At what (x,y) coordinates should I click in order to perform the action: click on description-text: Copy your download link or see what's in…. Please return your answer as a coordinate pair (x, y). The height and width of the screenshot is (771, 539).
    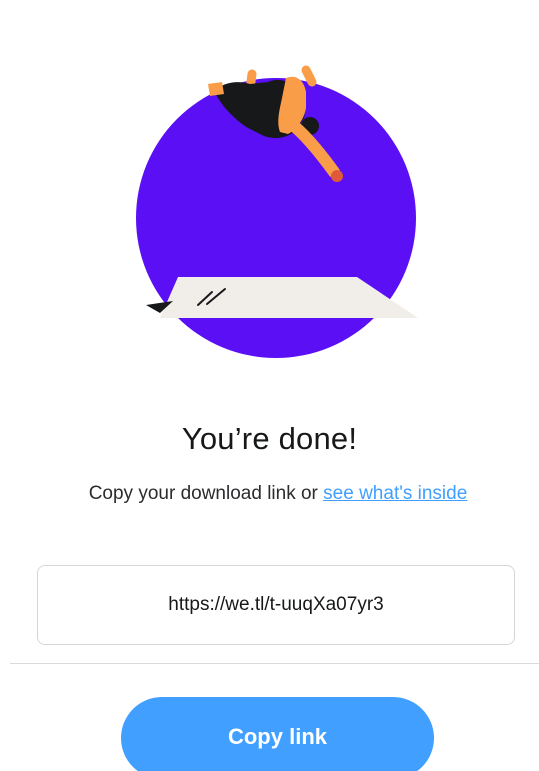
    Looking at the image, I should click on (278, 494).